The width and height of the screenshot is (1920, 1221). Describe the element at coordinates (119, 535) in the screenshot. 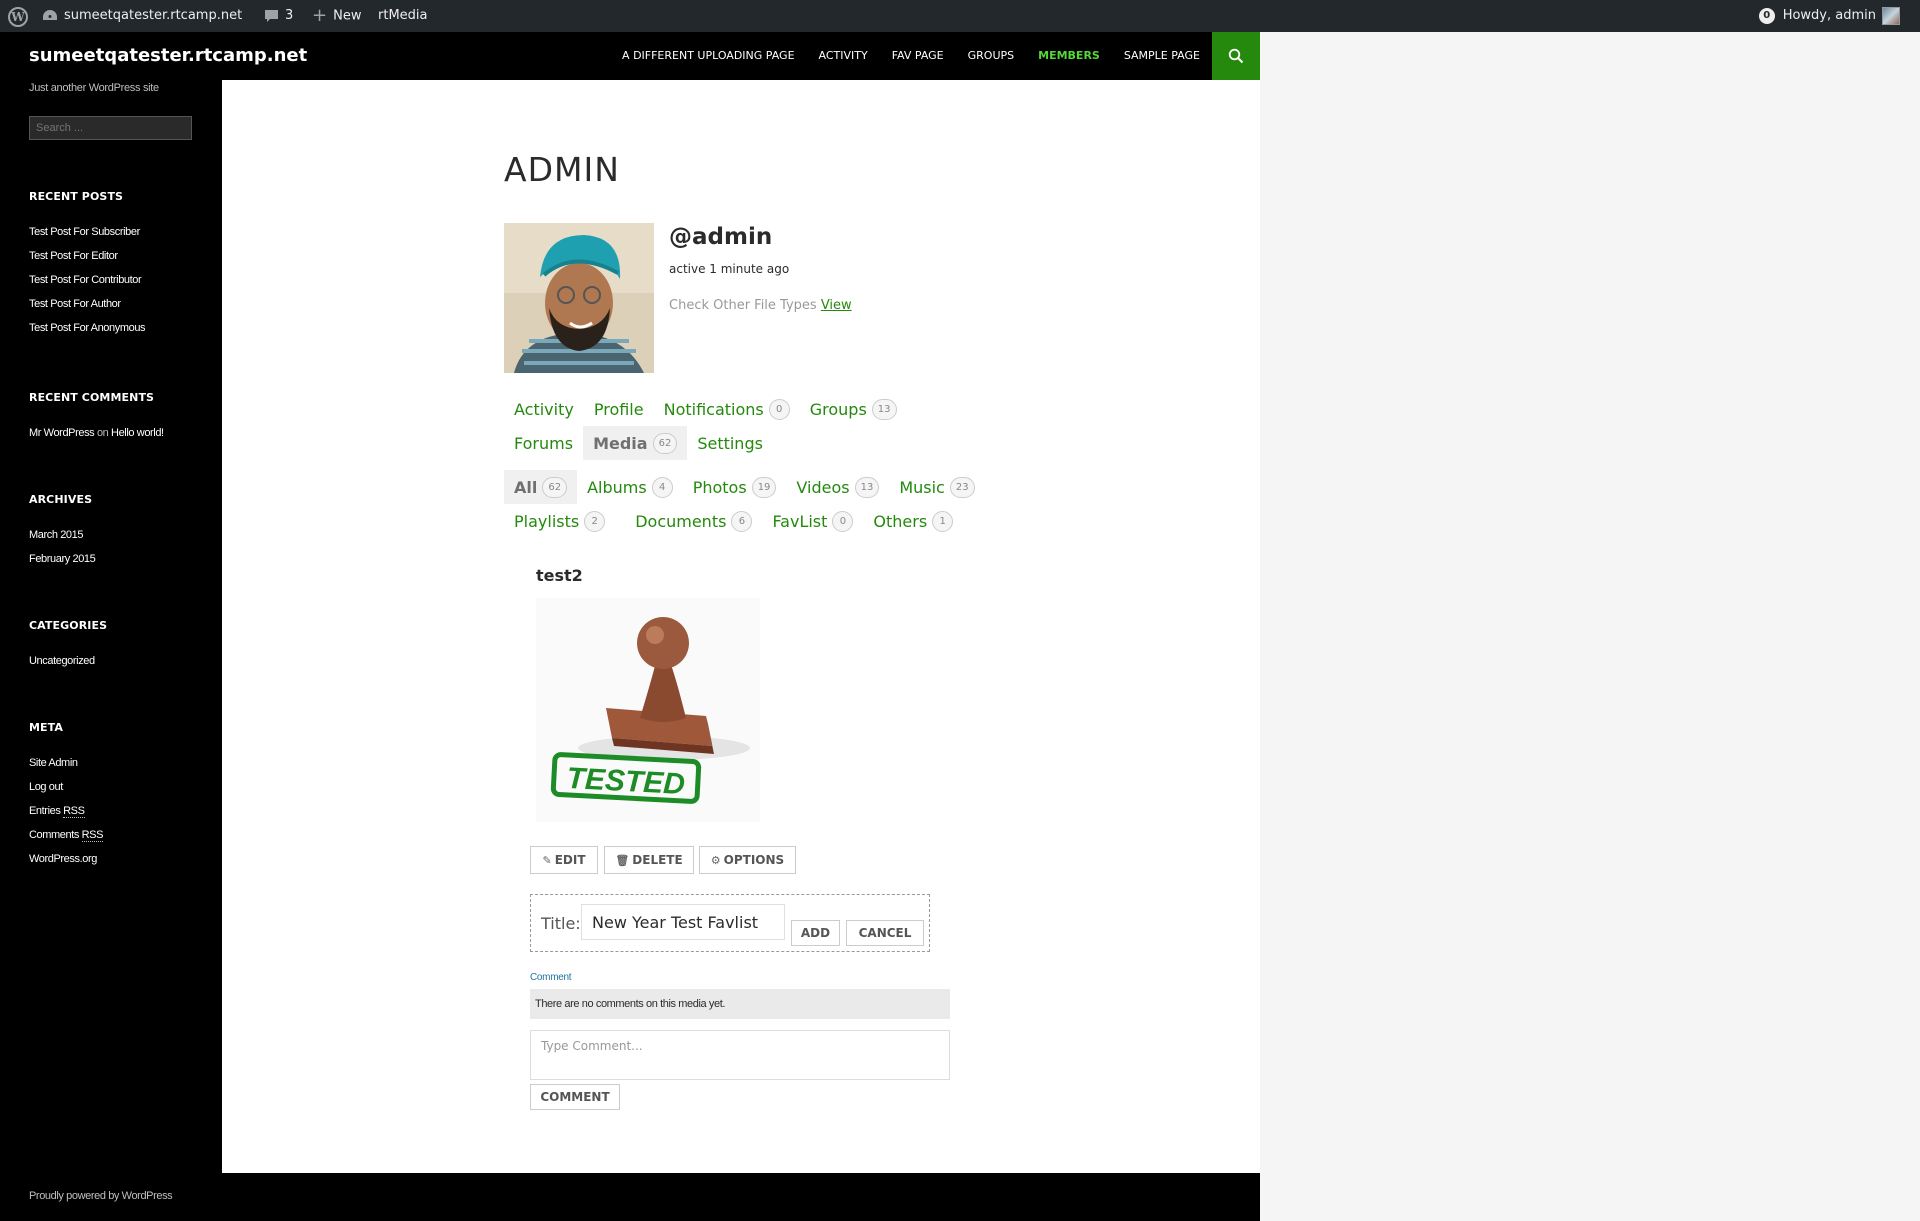

I see `archive-link: March 2015` at that location.